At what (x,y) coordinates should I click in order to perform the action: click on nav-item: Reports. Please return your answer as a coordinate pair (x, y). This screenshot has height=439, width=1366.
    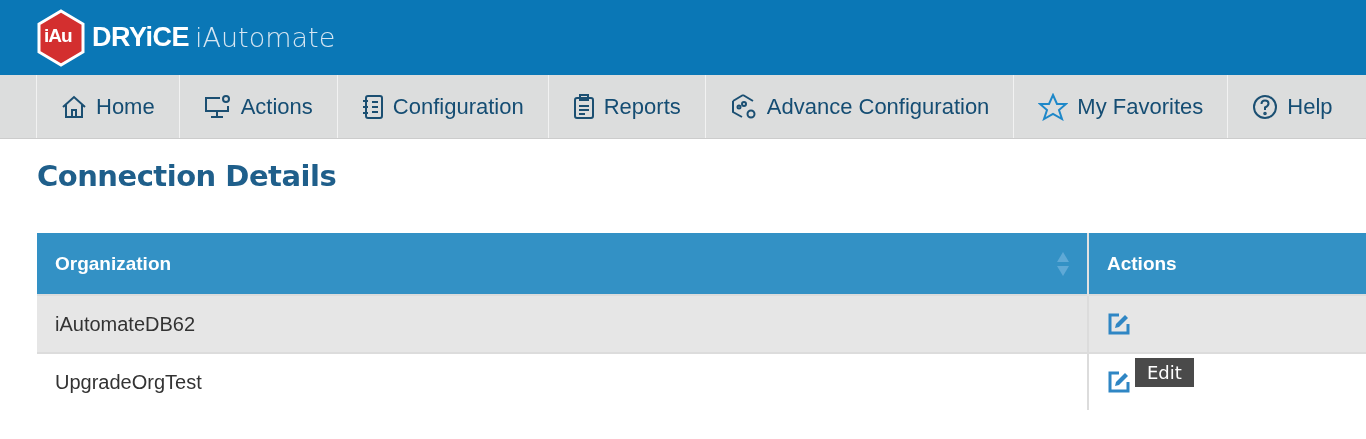
    Looking at the image, I should click on (626, 106).